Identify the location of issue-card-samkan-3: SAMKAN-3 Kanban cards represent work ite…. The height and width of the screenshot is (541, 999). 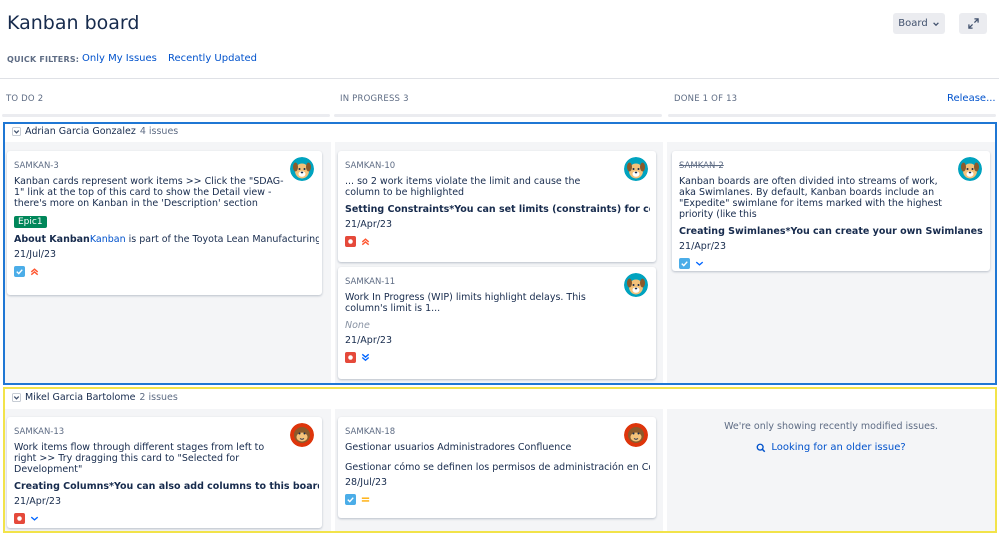
(164, 223).